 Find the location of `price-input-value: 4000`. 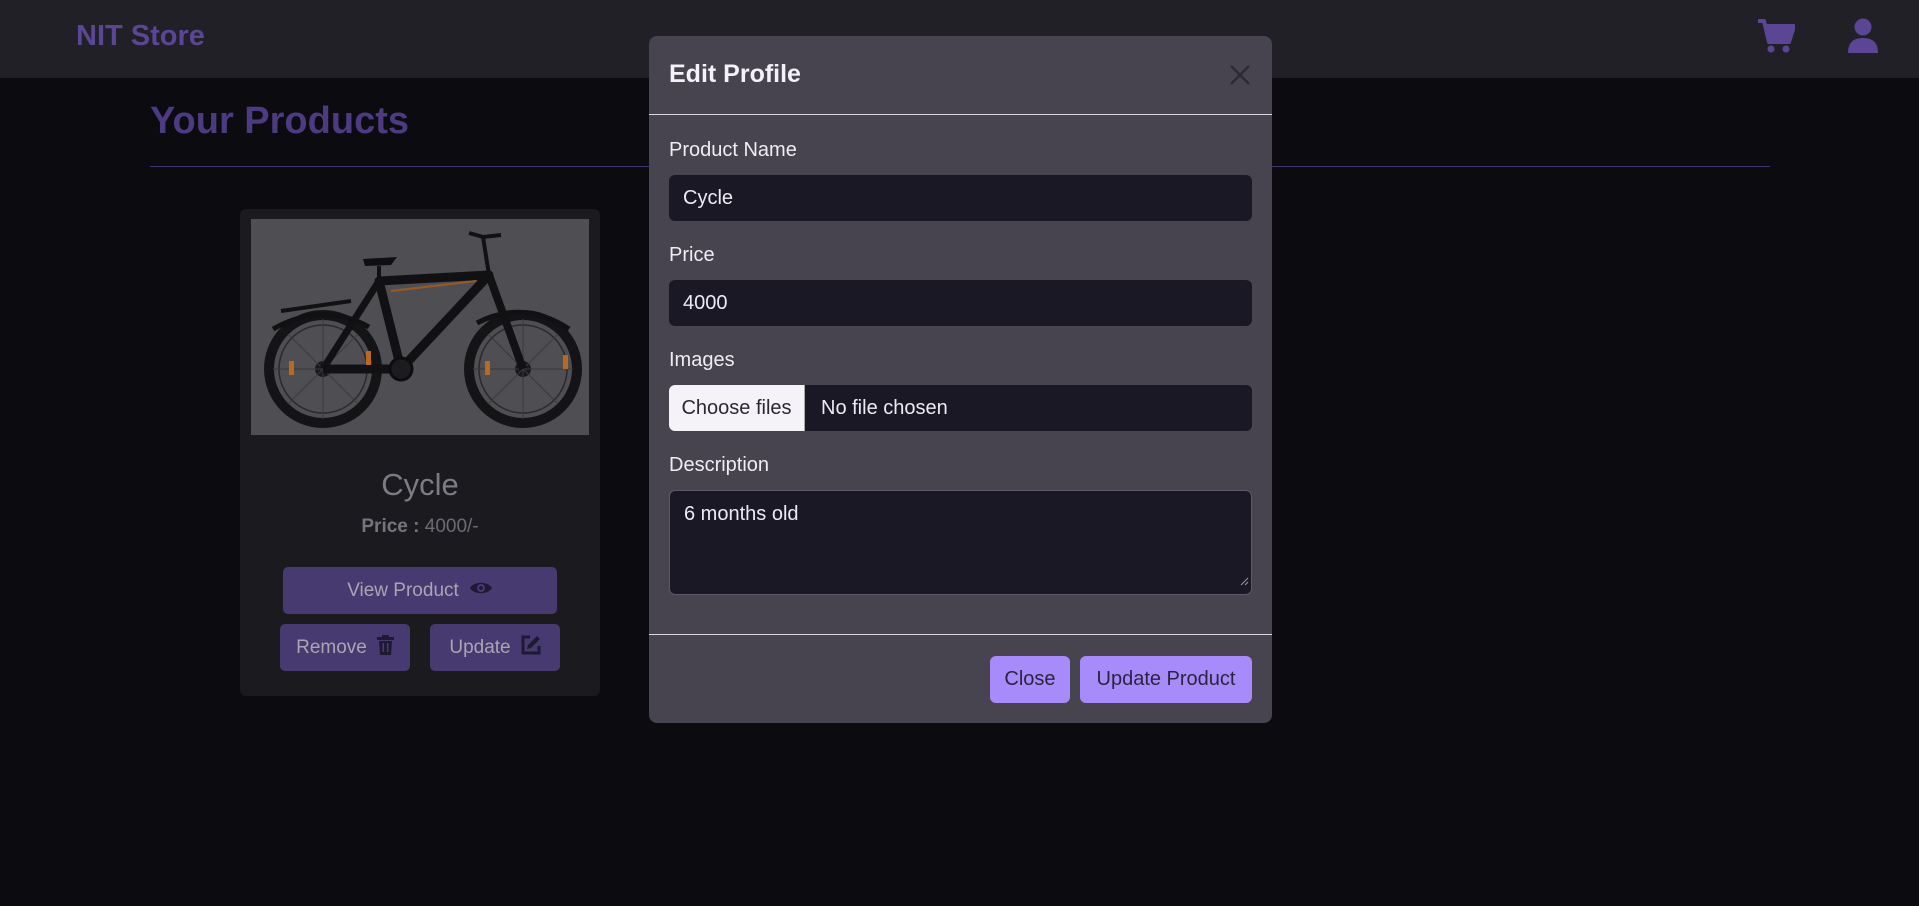

price-input-value: 4000 is located at coordinates (705, 302).